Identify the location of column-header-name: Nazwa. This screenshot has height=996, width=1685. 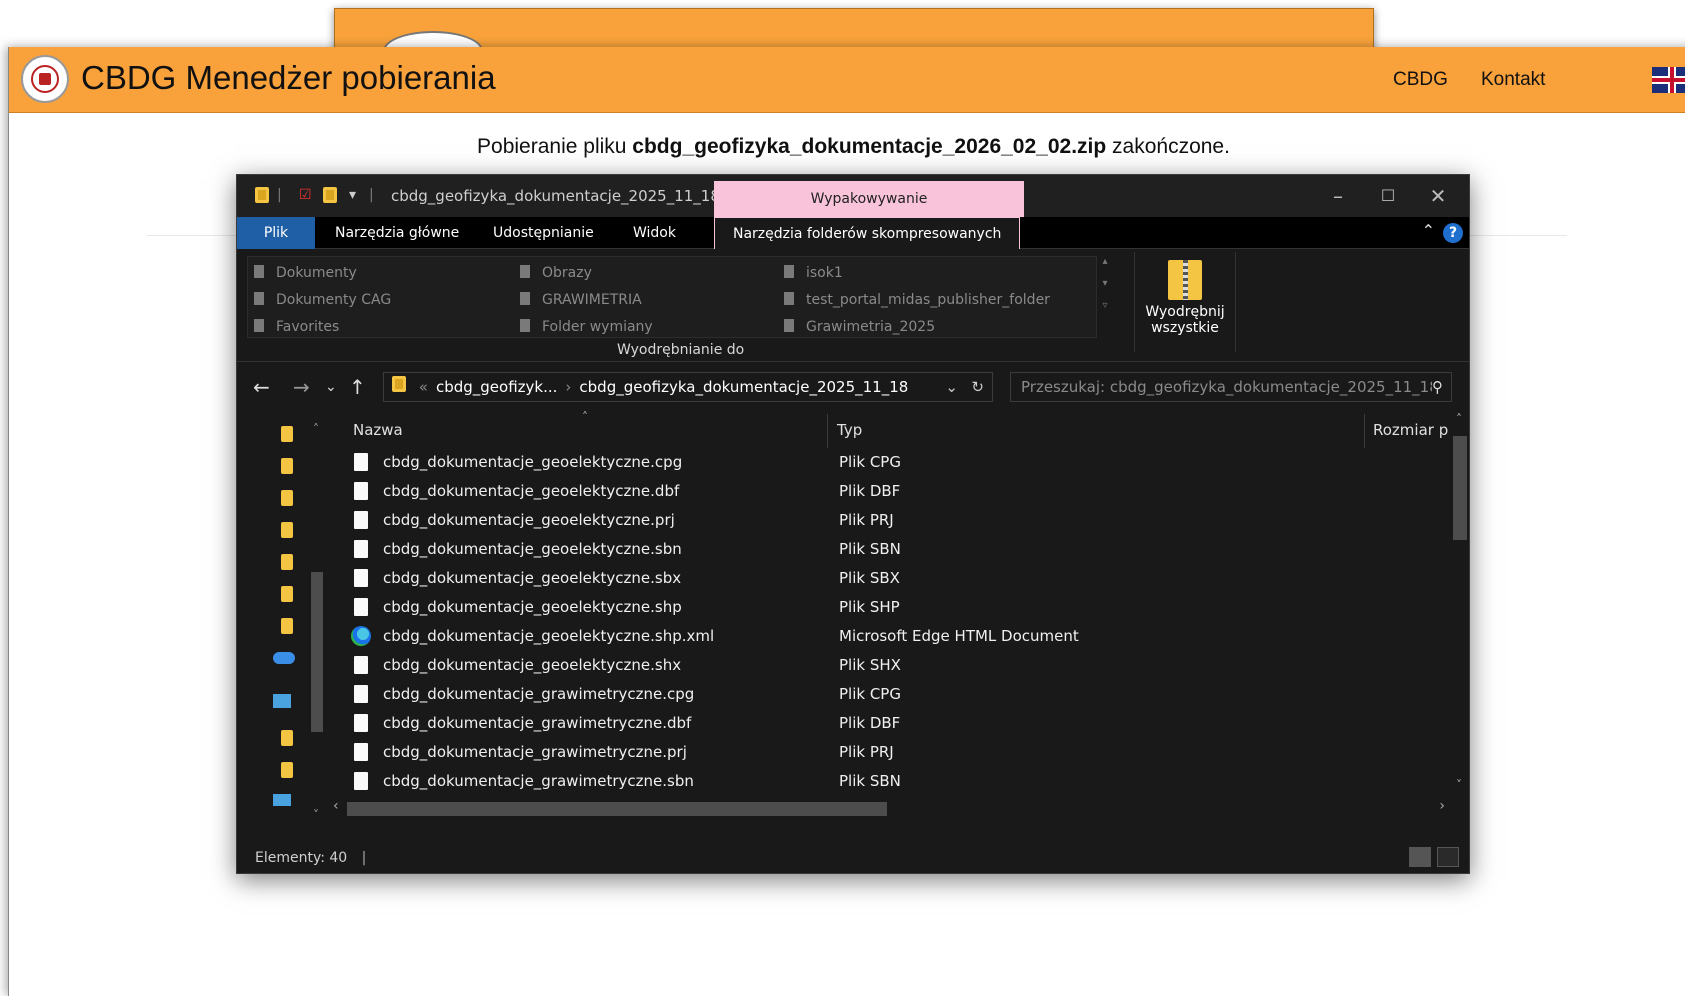
(378, 430).